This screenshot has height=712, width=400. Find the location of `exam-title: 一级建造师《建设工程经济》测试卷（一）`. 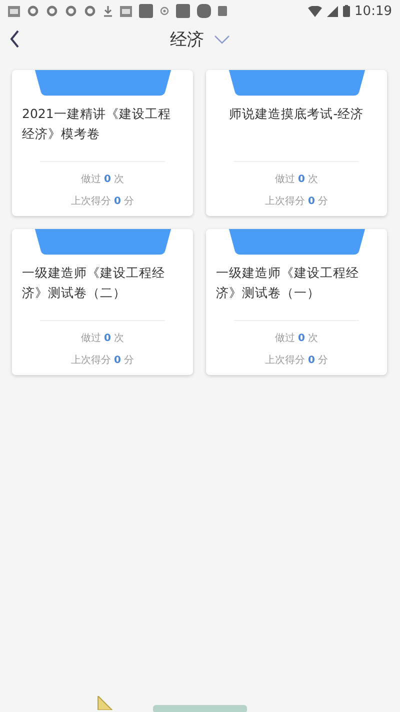

exam-title: 一级建造师《建设工程经济》测试卷（一） is located at coordinates (288, 283).